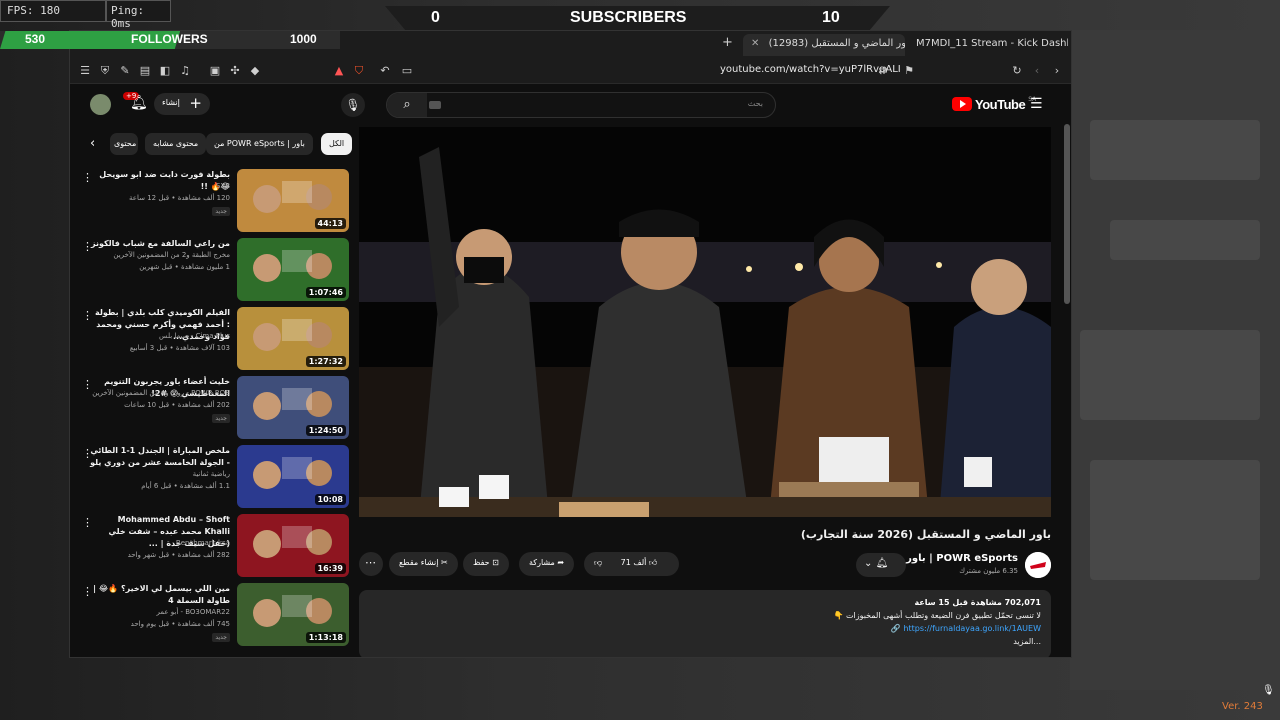 The height and width of the screenshot is (720, 1280). I want to click on rec-channel: BO3OMAR22 - أبو عمر, so click(193, 612).